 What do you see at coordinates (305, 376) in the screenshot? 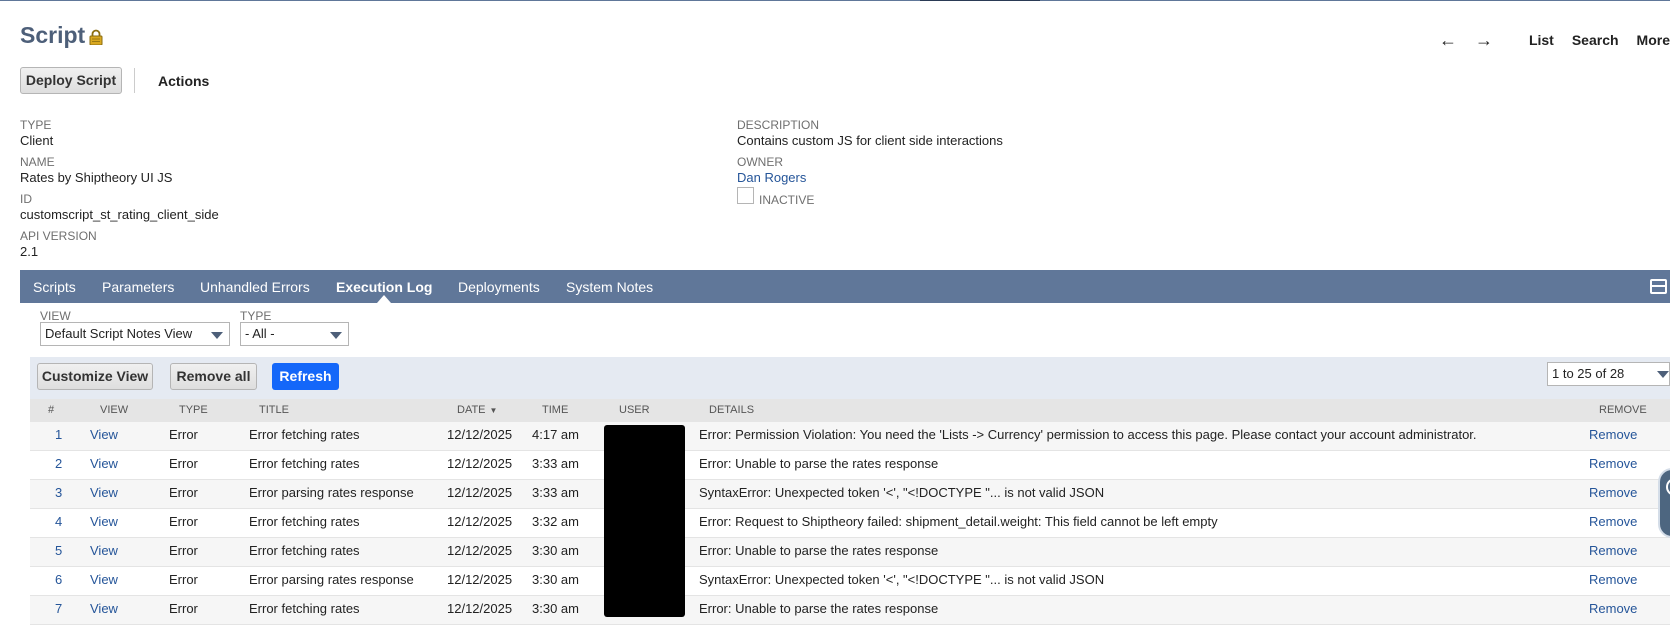
I see `refresh-button: Refresh` at bounding box center [305, 376].